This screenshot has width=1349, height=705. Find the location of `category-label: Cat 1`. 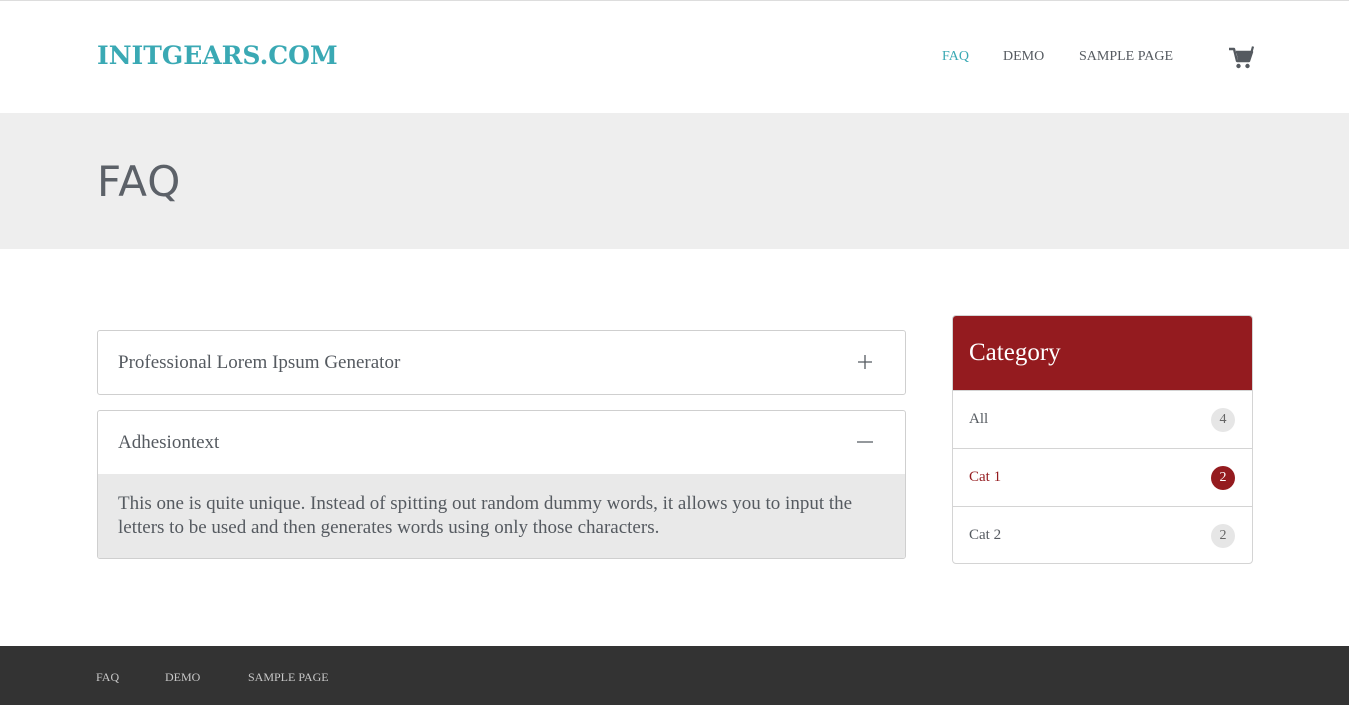

category-label: Cat 1 is located at coordinates (985, 477).